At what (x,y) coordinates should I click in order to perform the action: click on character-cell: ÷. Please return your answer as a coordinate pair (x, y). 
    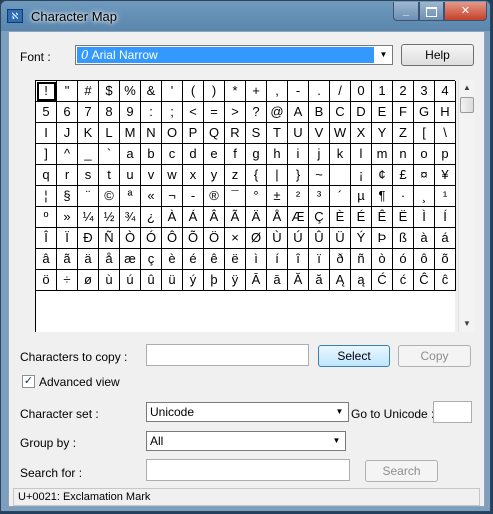
    Looking at the image, I should click on (67, 280).